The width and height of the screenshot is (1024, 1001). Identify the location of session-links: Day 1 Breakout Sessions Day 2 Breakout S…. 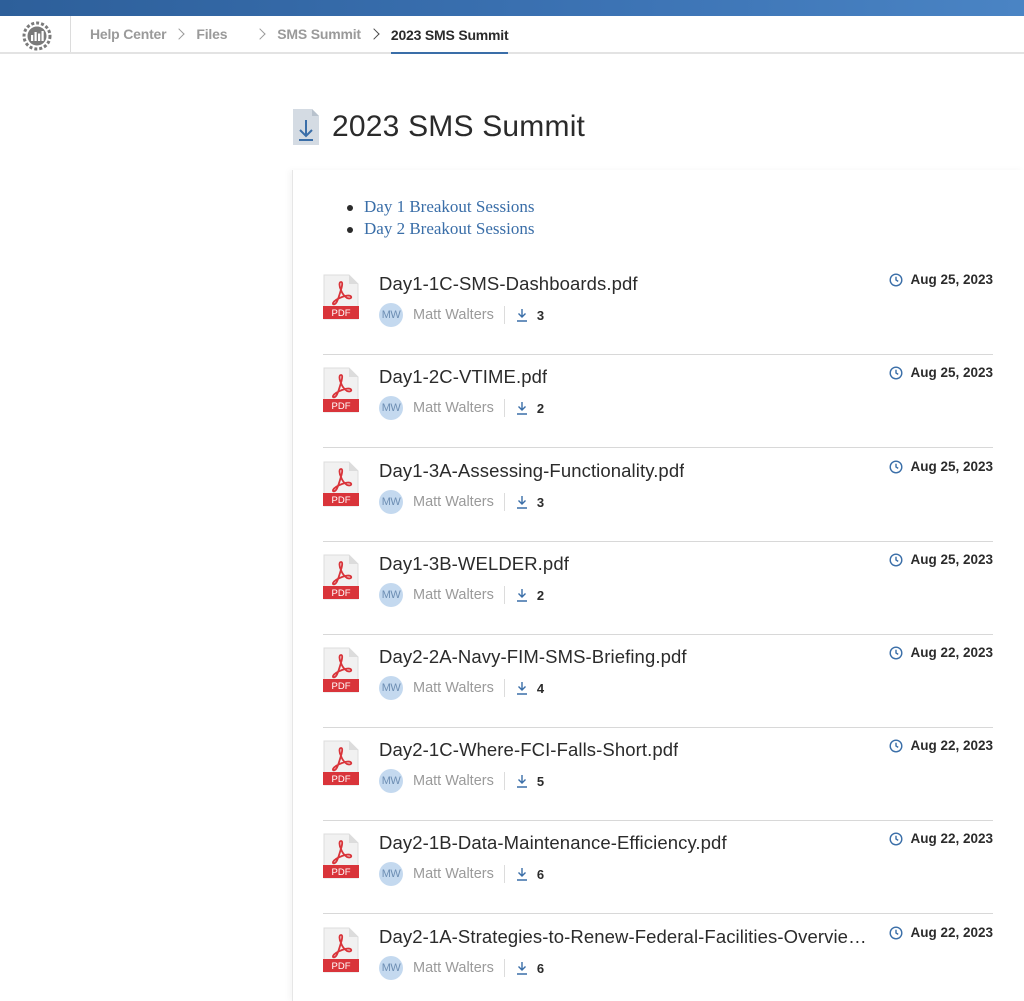
(440, 218).